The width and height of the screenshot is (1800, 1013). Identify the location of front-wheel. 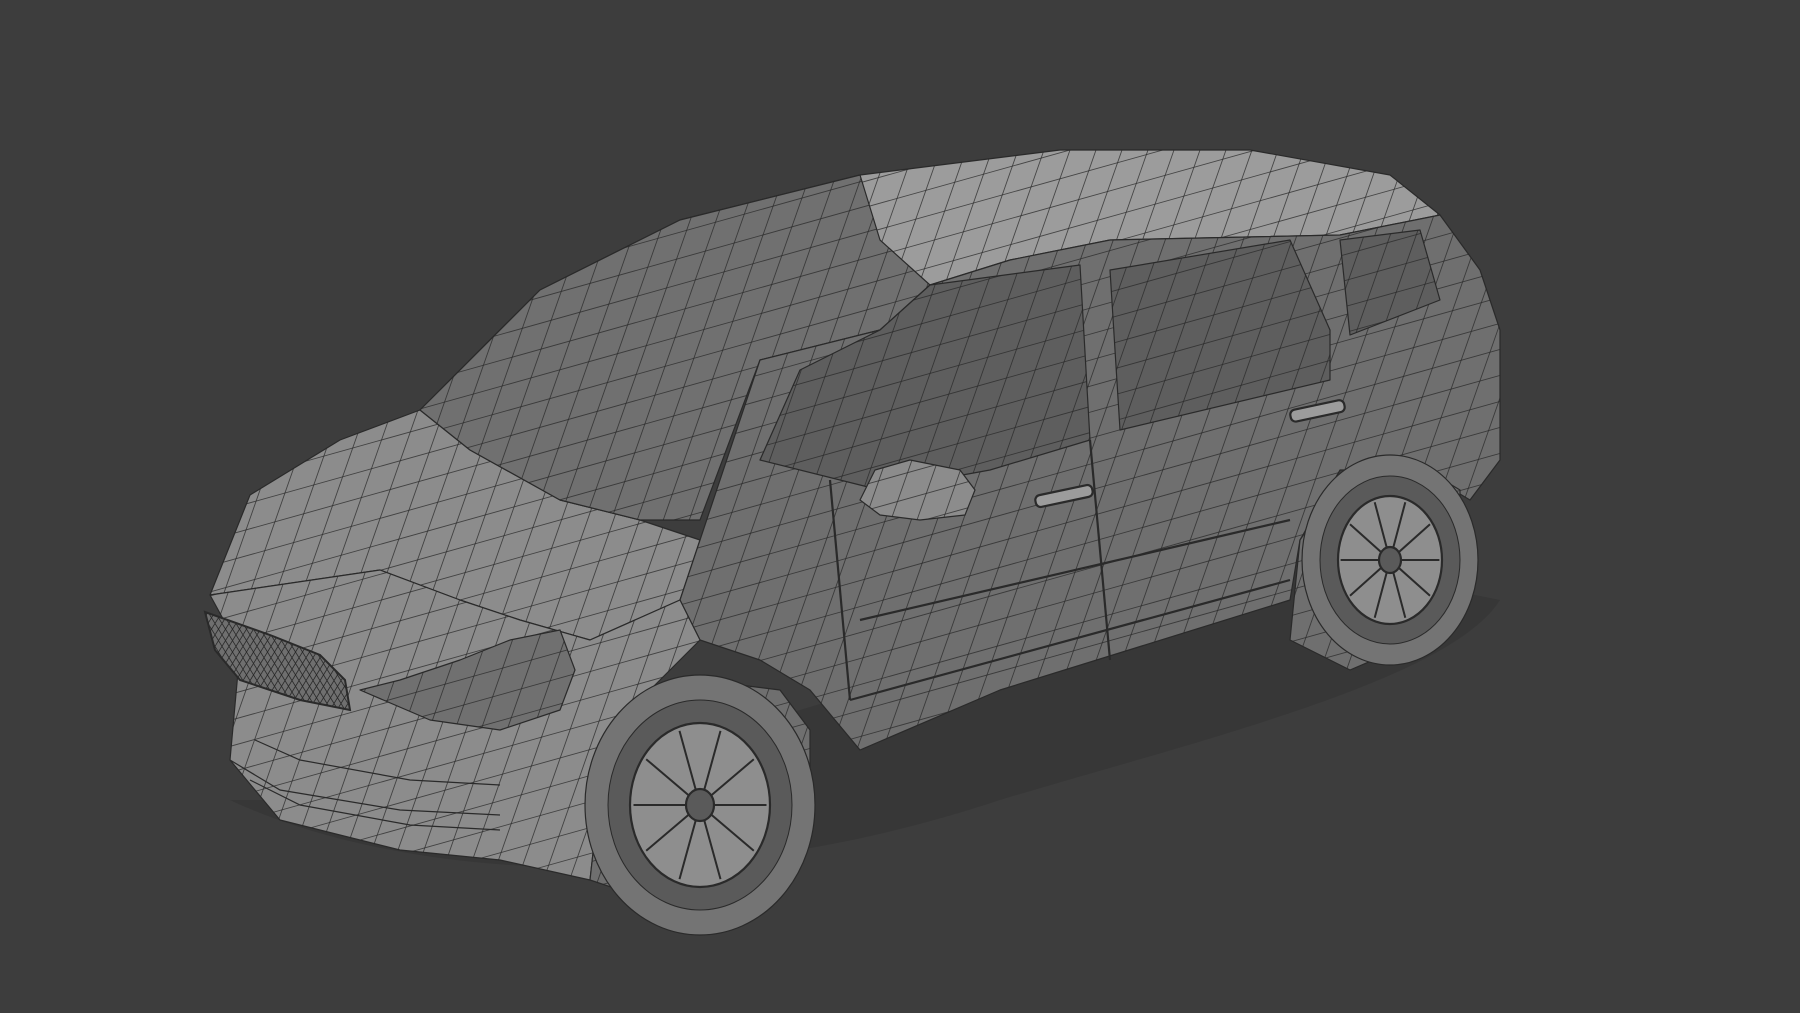
(700, 805).